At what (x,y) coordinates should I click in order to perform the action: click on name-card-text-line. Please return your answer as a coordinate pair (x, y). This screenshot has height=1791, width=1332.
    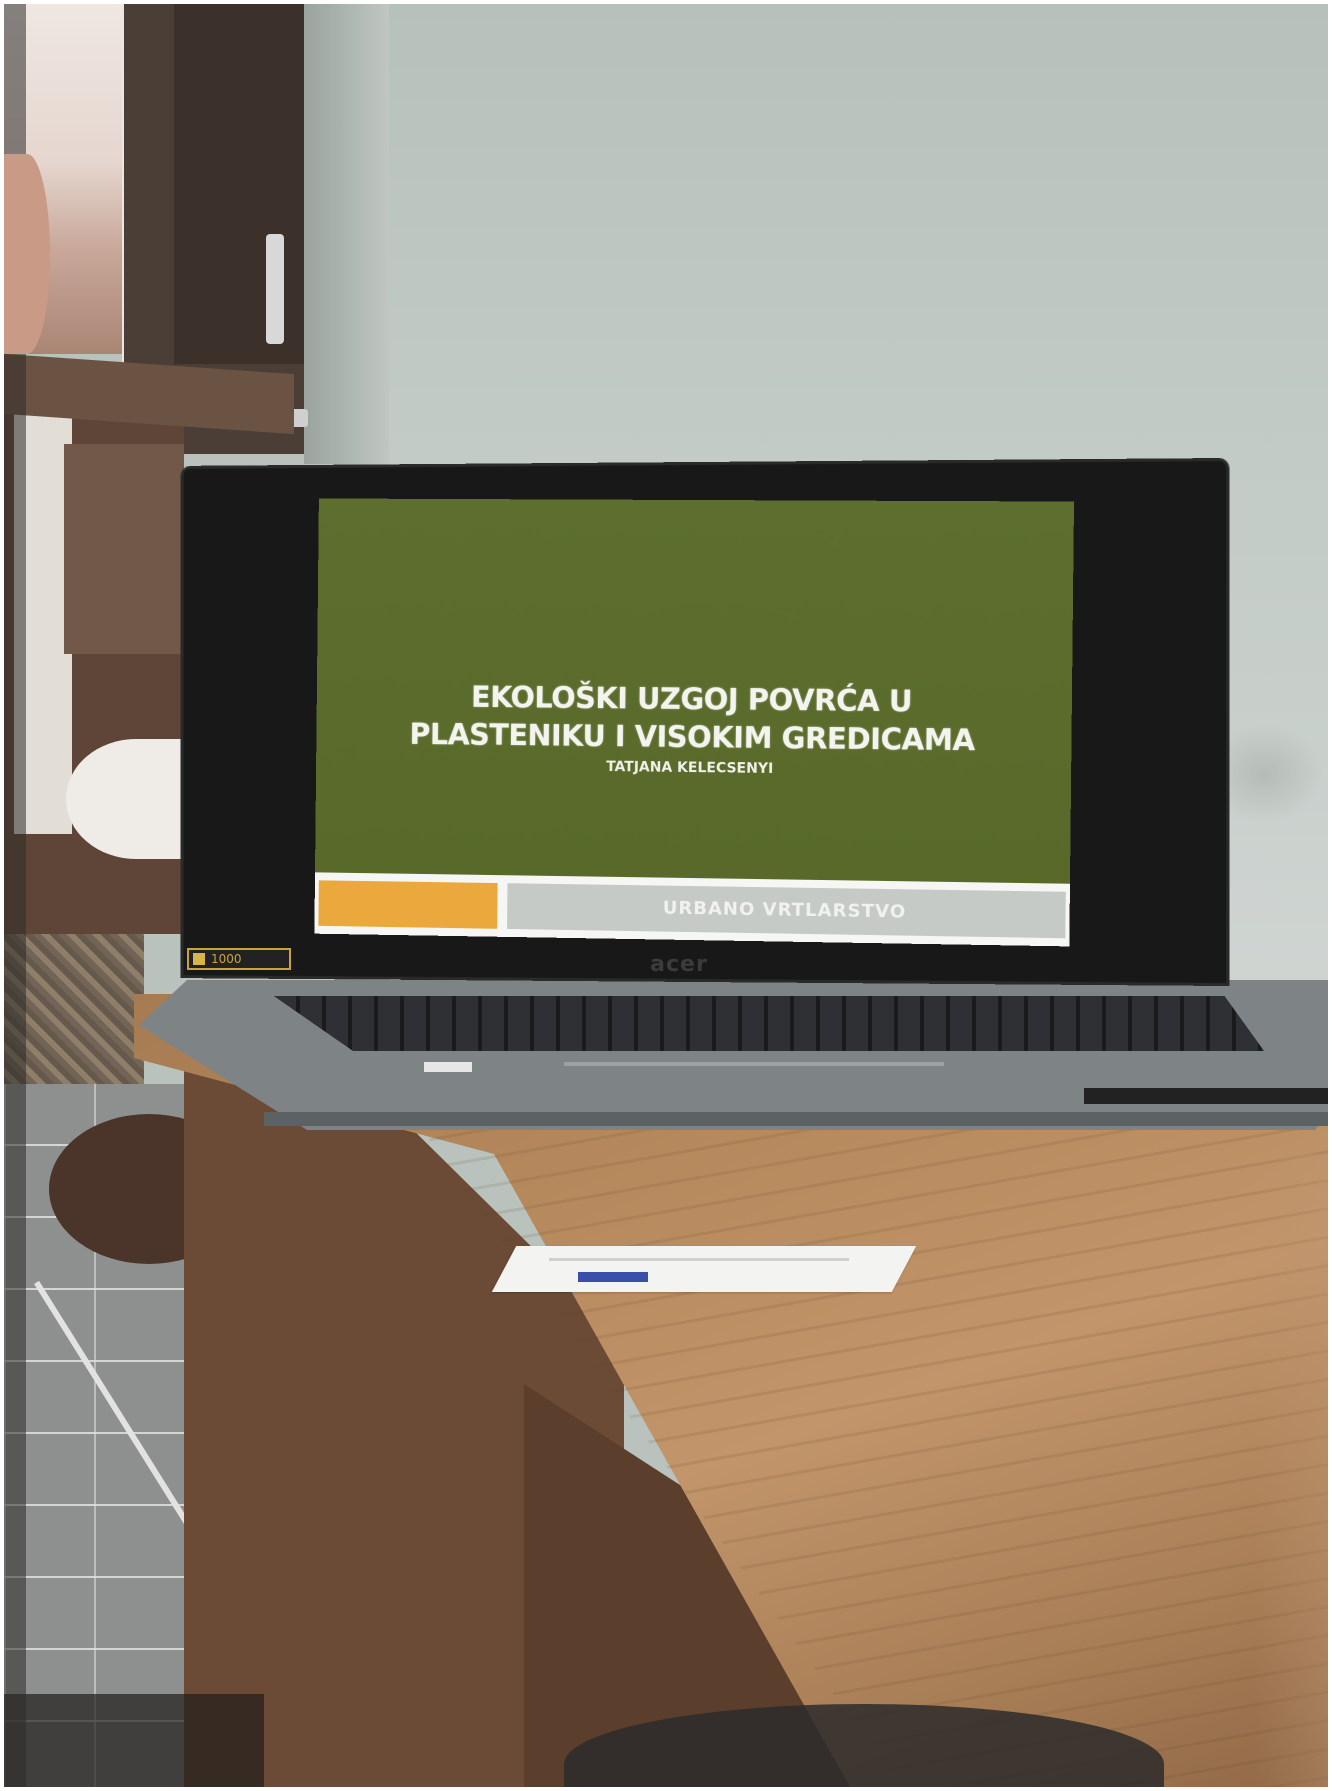
    Looking at the image, I should click on (699, 1259).